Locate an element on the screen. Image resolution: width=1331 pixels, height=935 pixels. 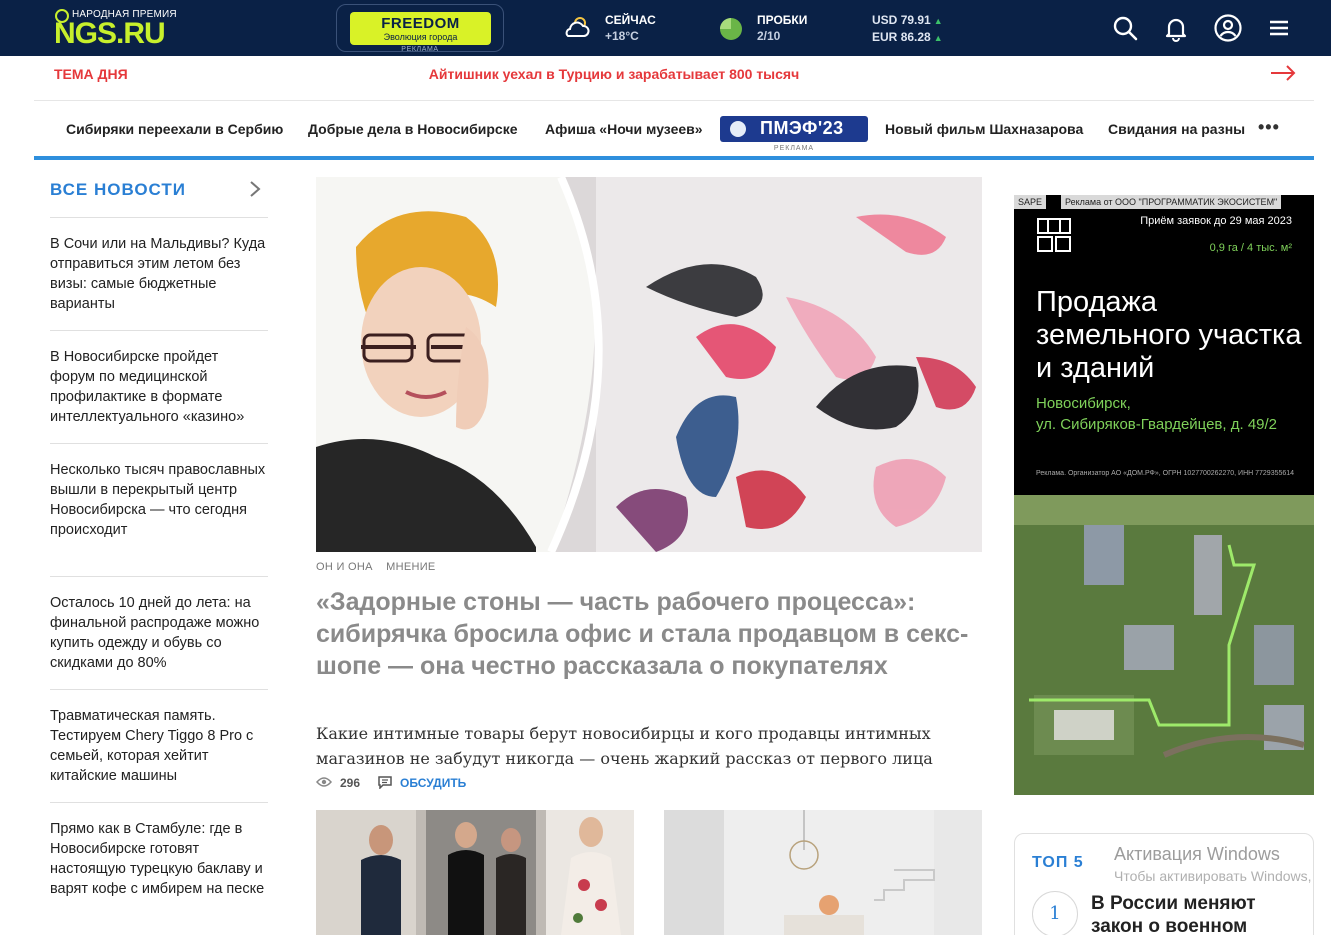
bell-icon is located at coordinates (1176, 28).